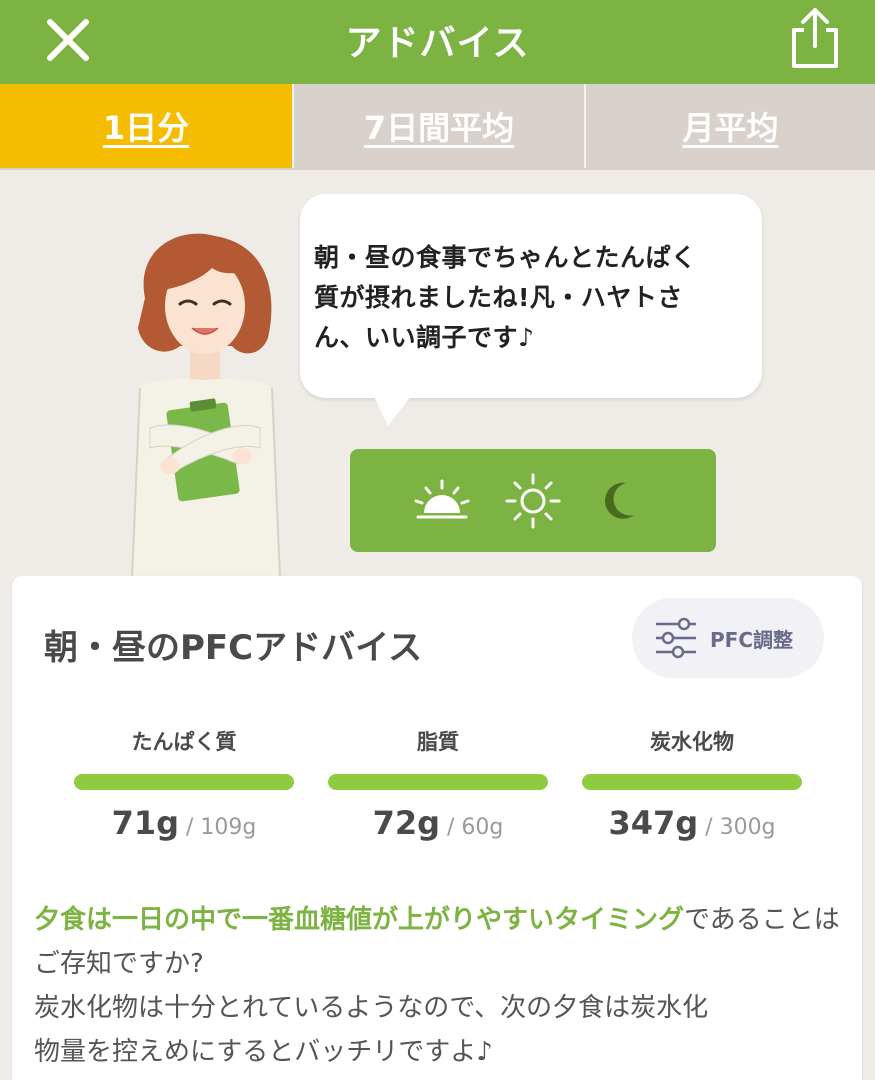 The height and width of the screenshot is (1080, 875). I want to click on nutrient-name: 炭水化物, so click(692, 742).